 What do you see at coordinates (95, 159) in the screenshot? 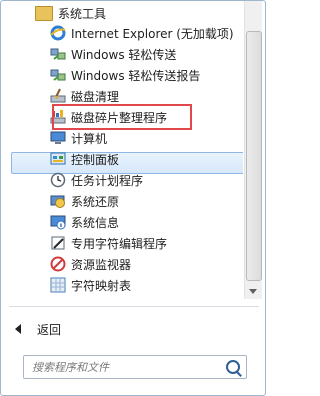
I see `item-label: 控制面板` at bounding box center [95, 159].